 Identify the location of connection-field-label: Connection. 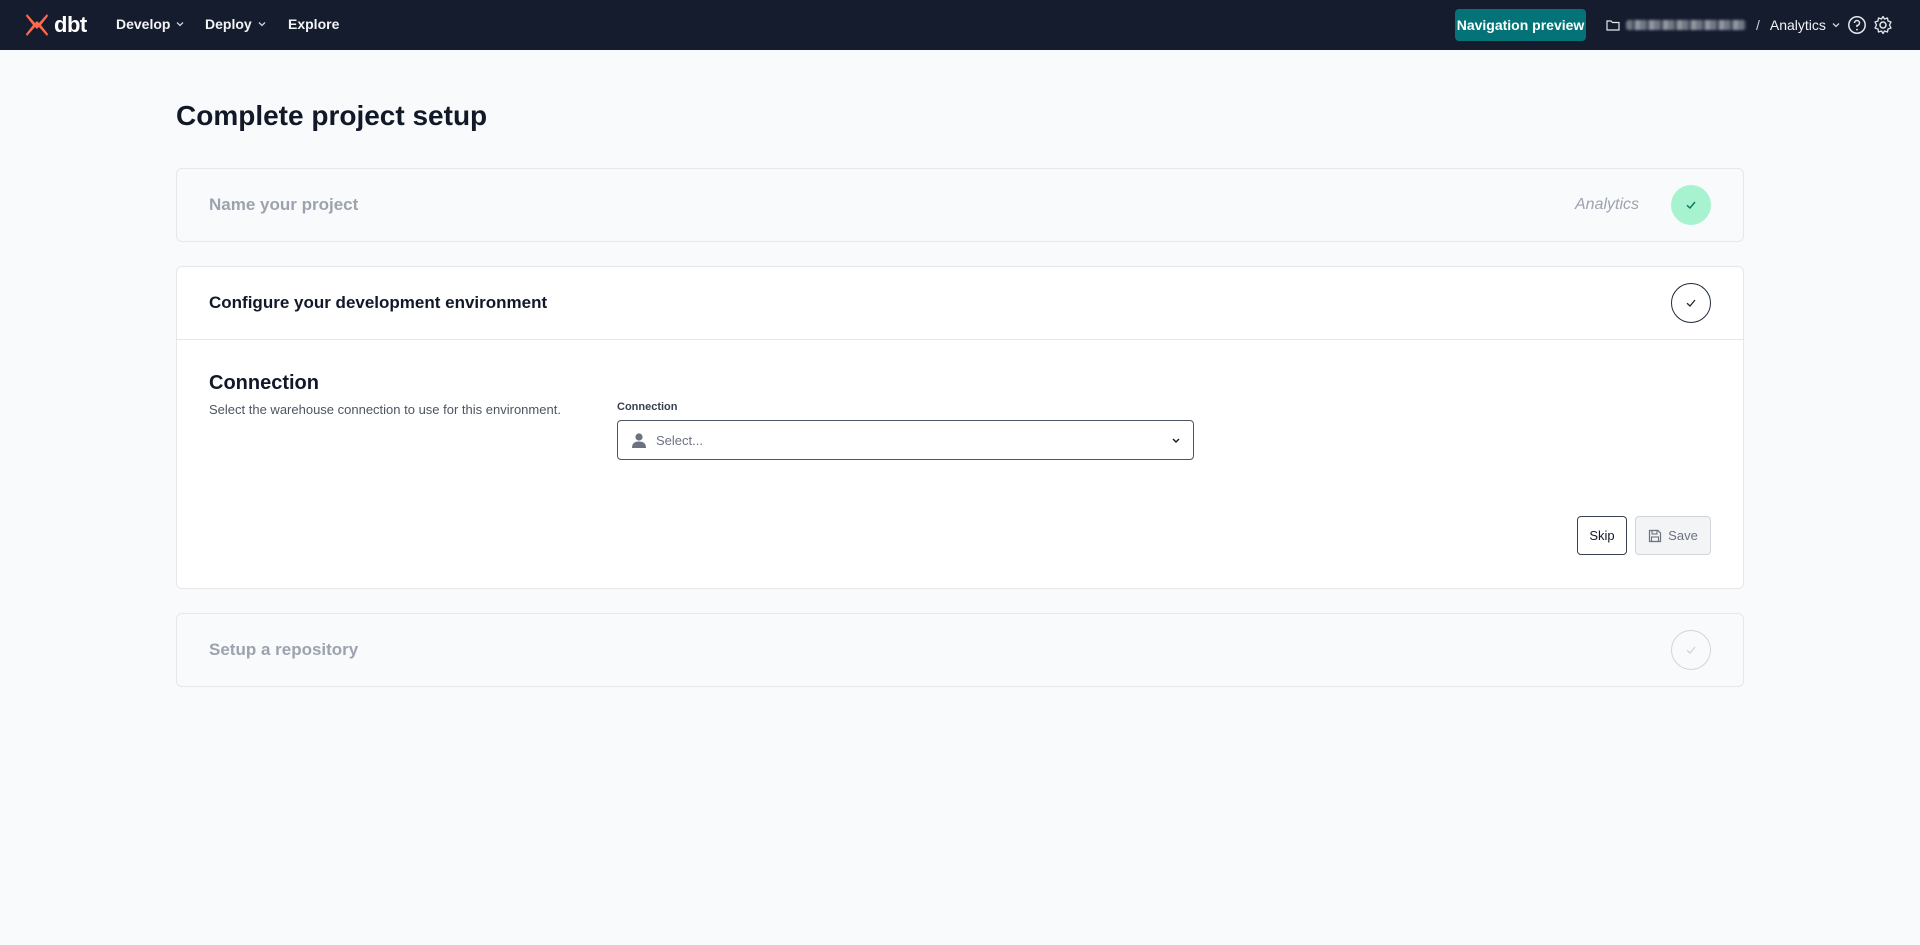
(647, 407).